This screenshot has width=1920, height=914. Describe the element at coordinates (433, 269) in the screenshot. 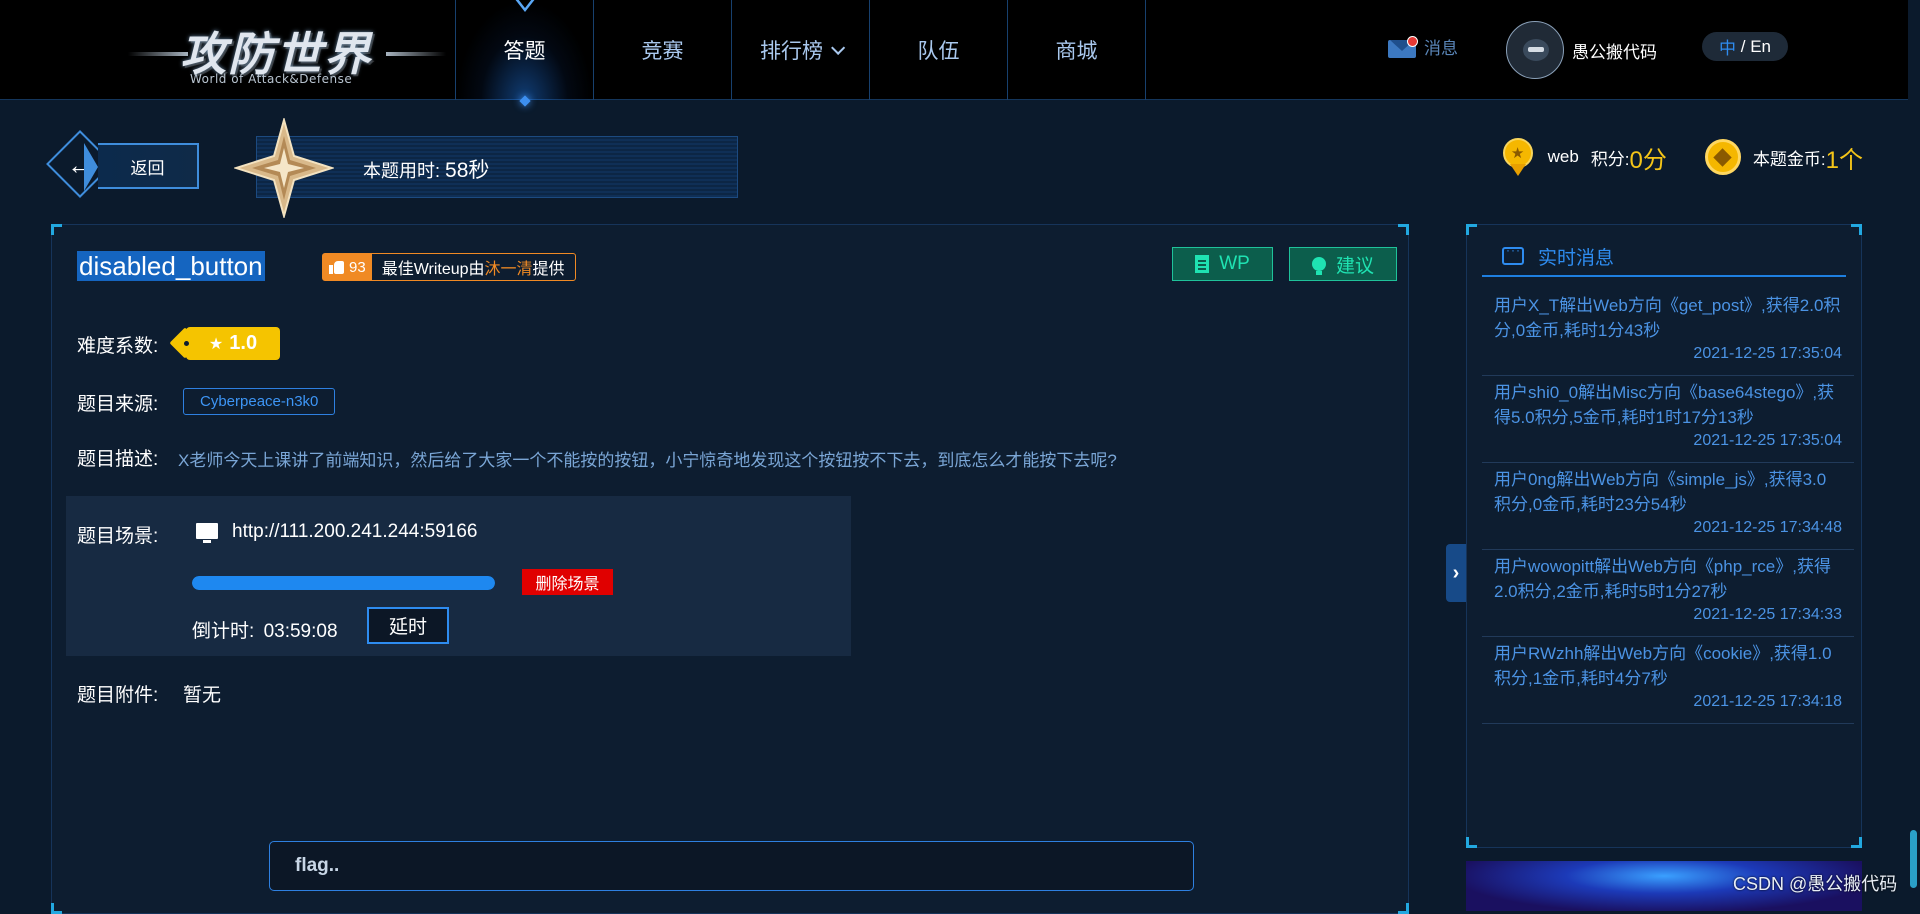

I see `writeup-prefix: 最佳Writeup由` at that location.